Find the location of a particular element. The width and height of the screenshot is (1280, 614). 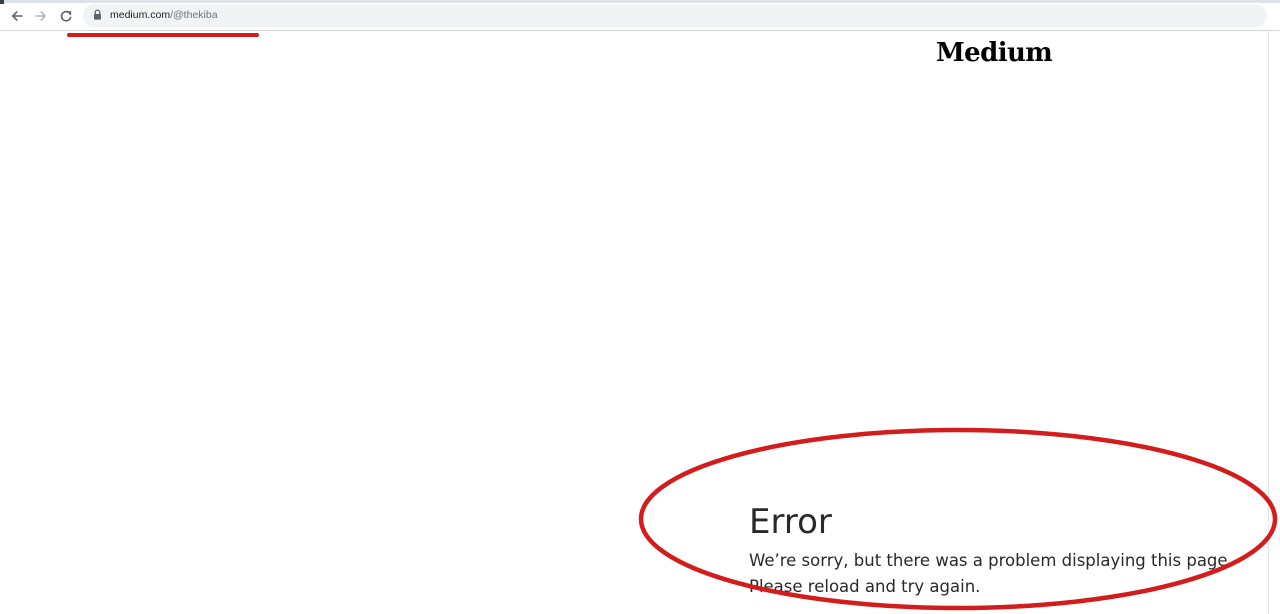

tab-strip-edge is located at coordinates (640, 1).